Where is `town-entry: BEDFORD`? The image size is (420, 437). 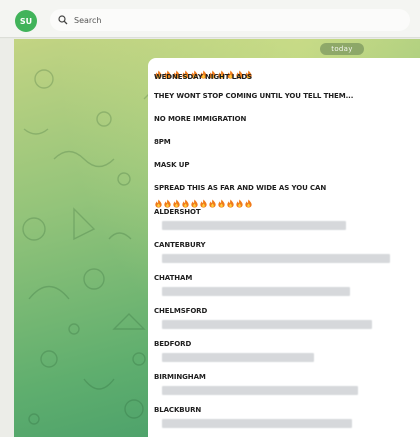
town-entry: BEDFORD is located at coordinates (287, 351).